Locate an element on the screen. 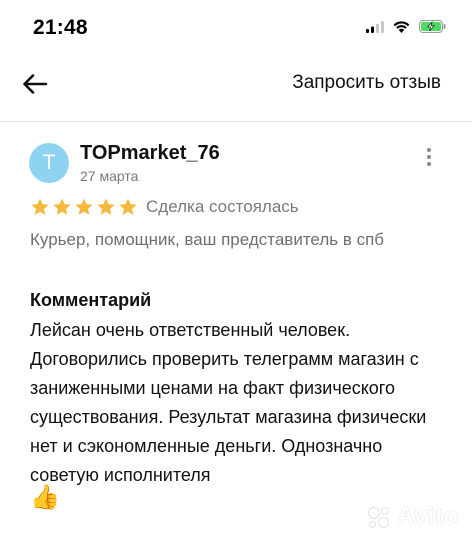 The image size is (472, 540). more-options-button is located at coordinates (429, 157).